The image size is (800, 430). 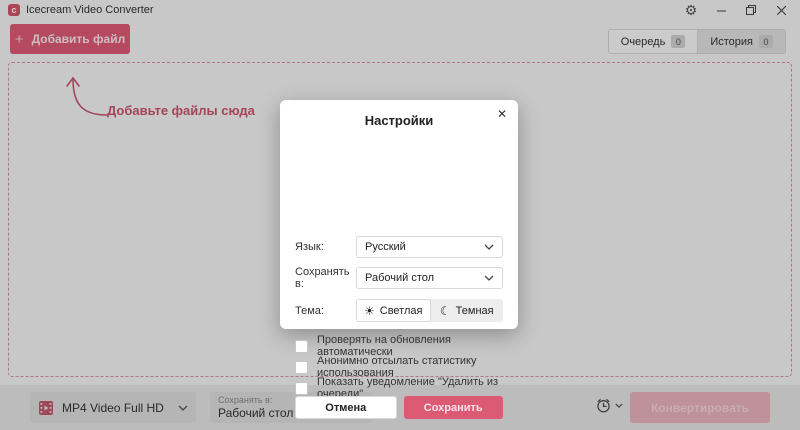 I want to click on dialog-title: Настройки, so click(x=399, y=120).